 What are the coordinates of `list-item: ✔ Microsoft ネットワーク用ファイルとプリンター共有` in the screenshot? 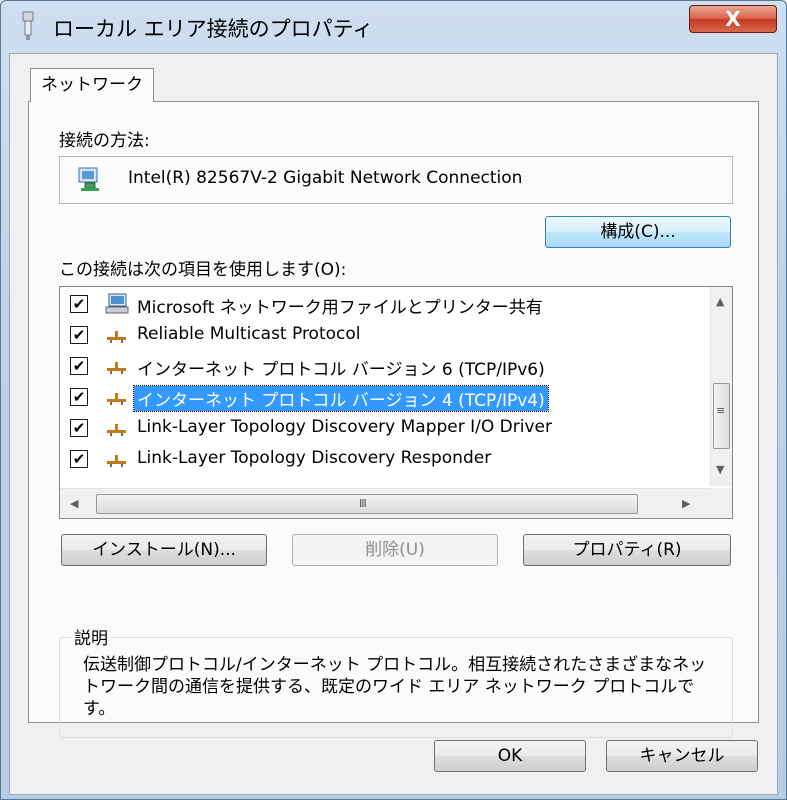 It's located at (380, 304).